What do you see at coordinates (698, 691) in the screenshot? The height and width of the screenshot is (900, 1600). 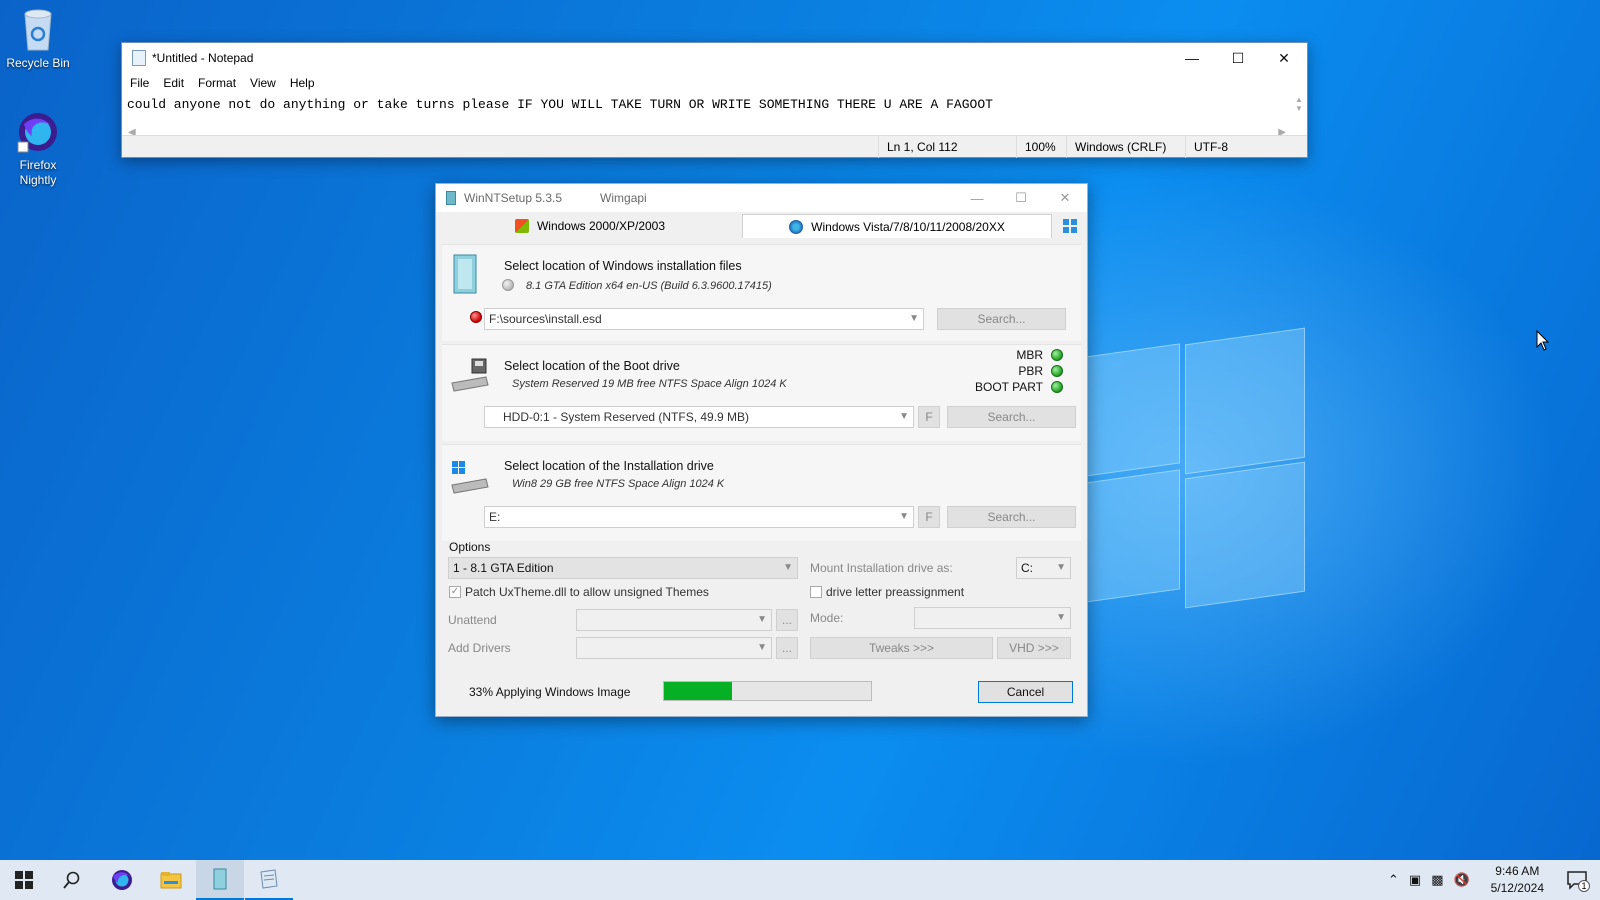 I see `progress-fill` at bounding box center [698, 691].